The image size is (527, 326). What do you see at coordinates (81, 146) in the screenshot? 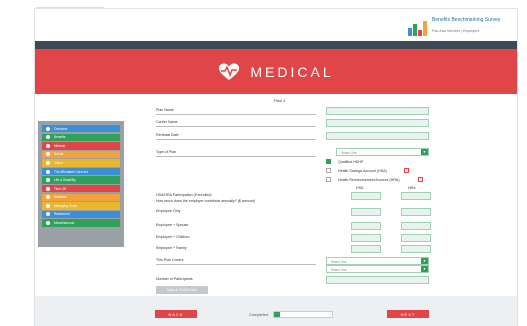
I see `sidebar-item-medical: Medical` at bounding box center [81, 146].